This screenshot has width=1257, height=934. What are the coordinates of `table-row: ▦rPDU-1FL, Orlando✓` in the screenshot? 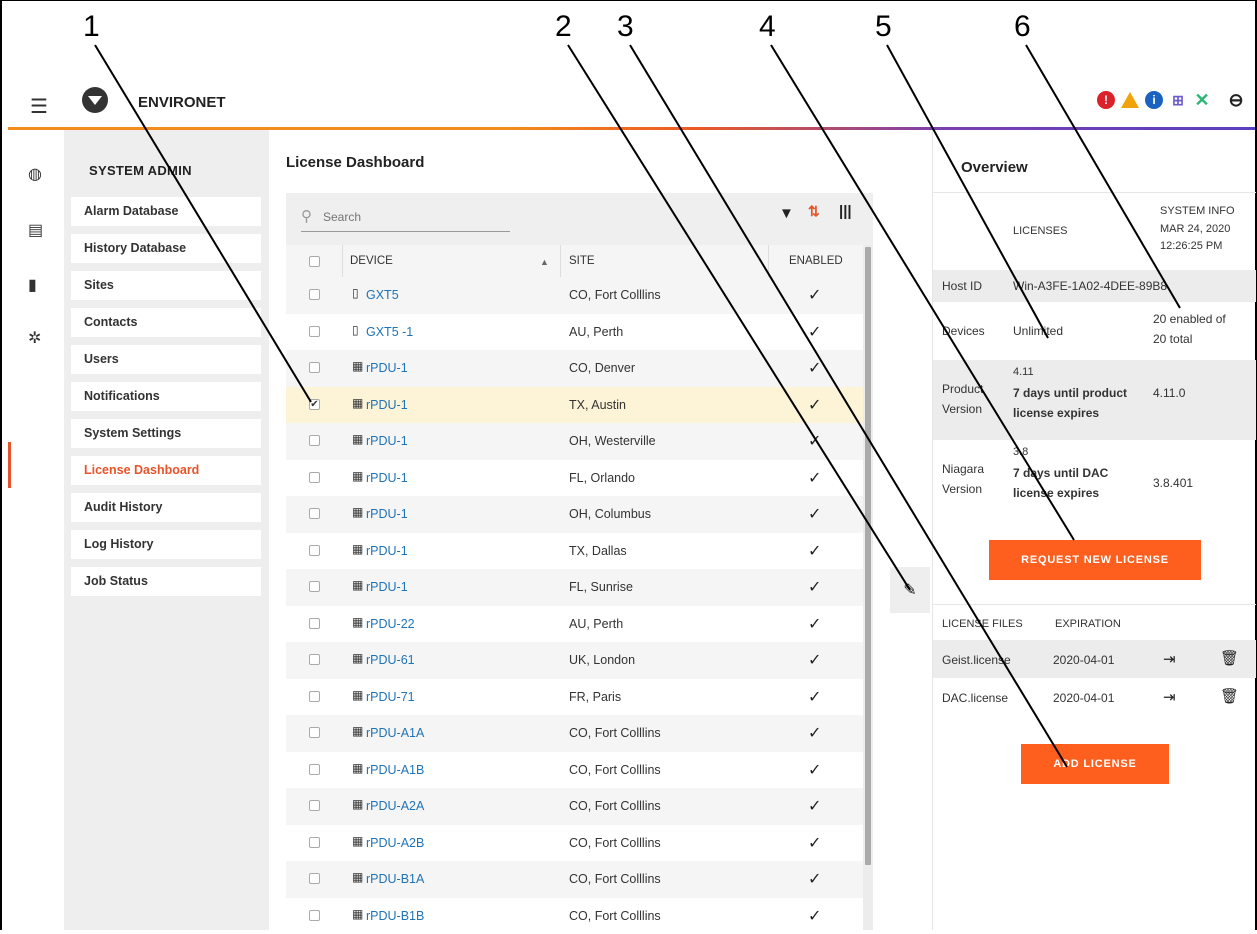 It's located at (574, 478).